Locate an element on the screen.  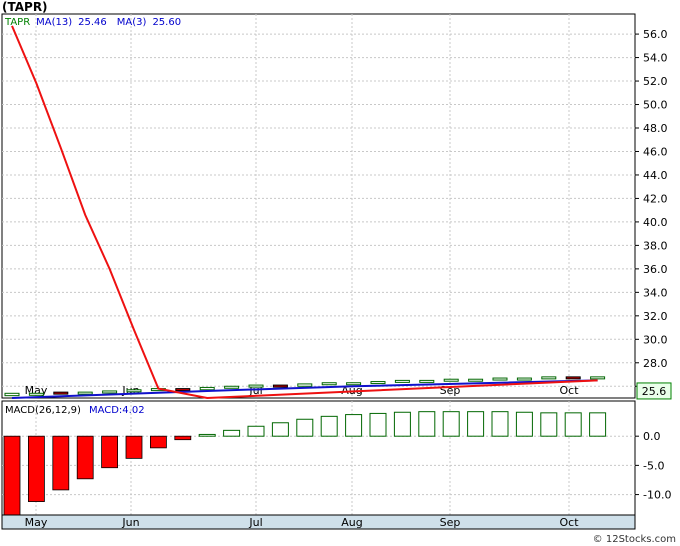
x-axis-month-label: Sep is located at coordinates (450, 522).